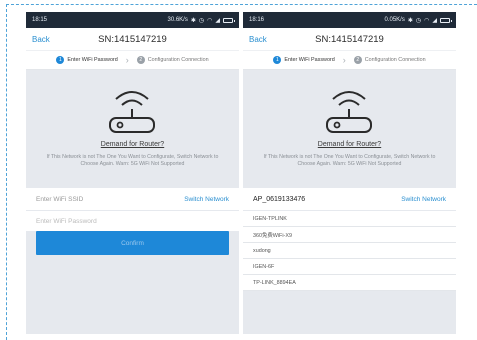  What do you see at coordinates (257, 20) in the screenshot?
I see `status-time: 18:16` at bounding box center [257, 20].